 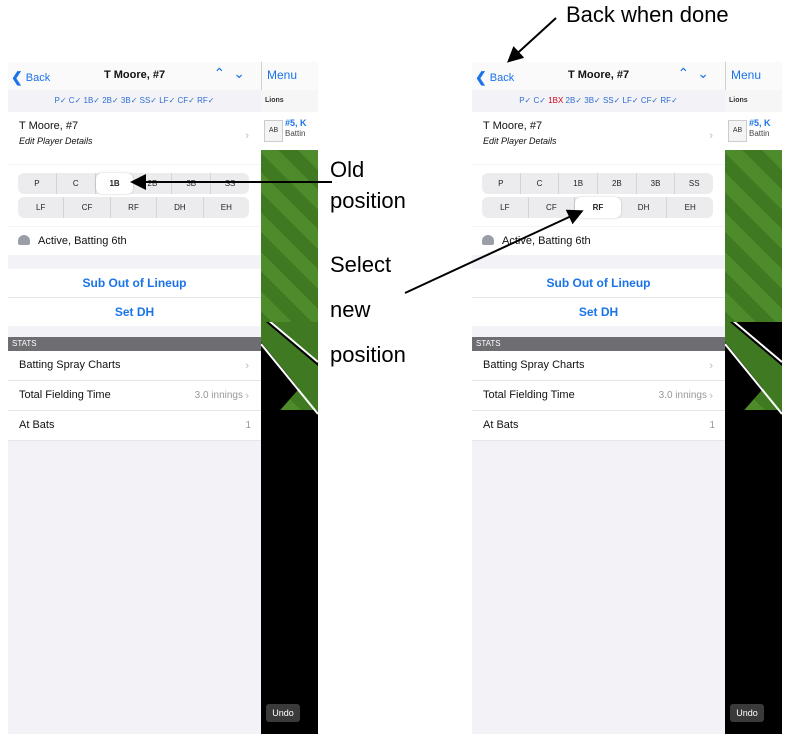 I want to click on batter-name: #5, K, so click(x=296, y=123).